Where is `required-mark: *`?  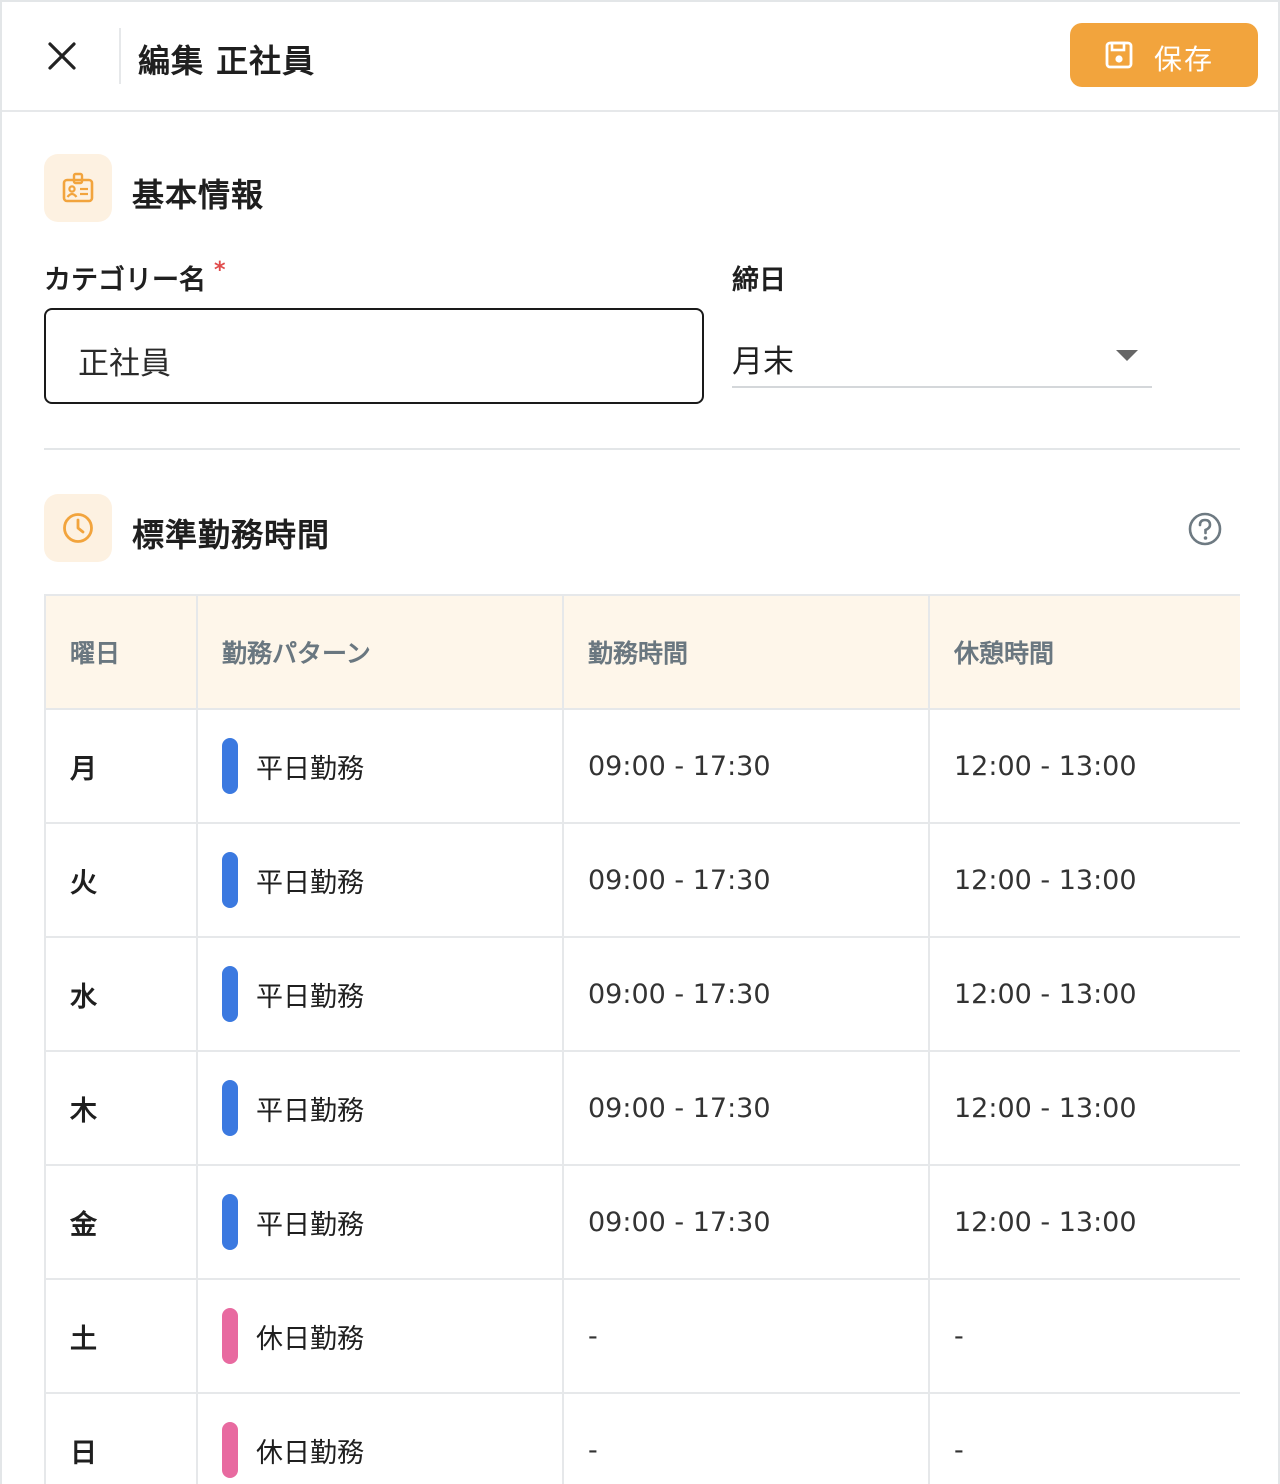
required-mark: * is located at coordinates (220, 270).